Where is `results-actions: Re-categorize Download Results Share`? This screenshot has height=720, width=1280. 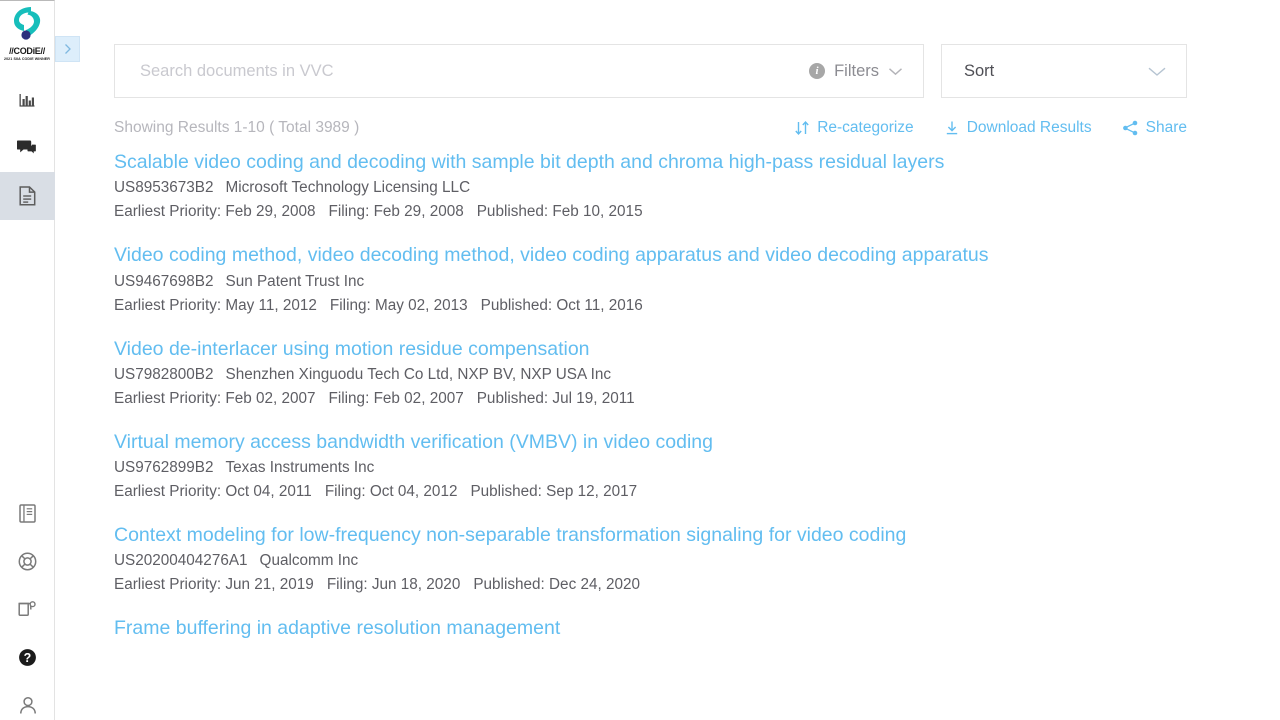
results-actions: Re-categorize Download Results Share is located at coordinates (990, 128).